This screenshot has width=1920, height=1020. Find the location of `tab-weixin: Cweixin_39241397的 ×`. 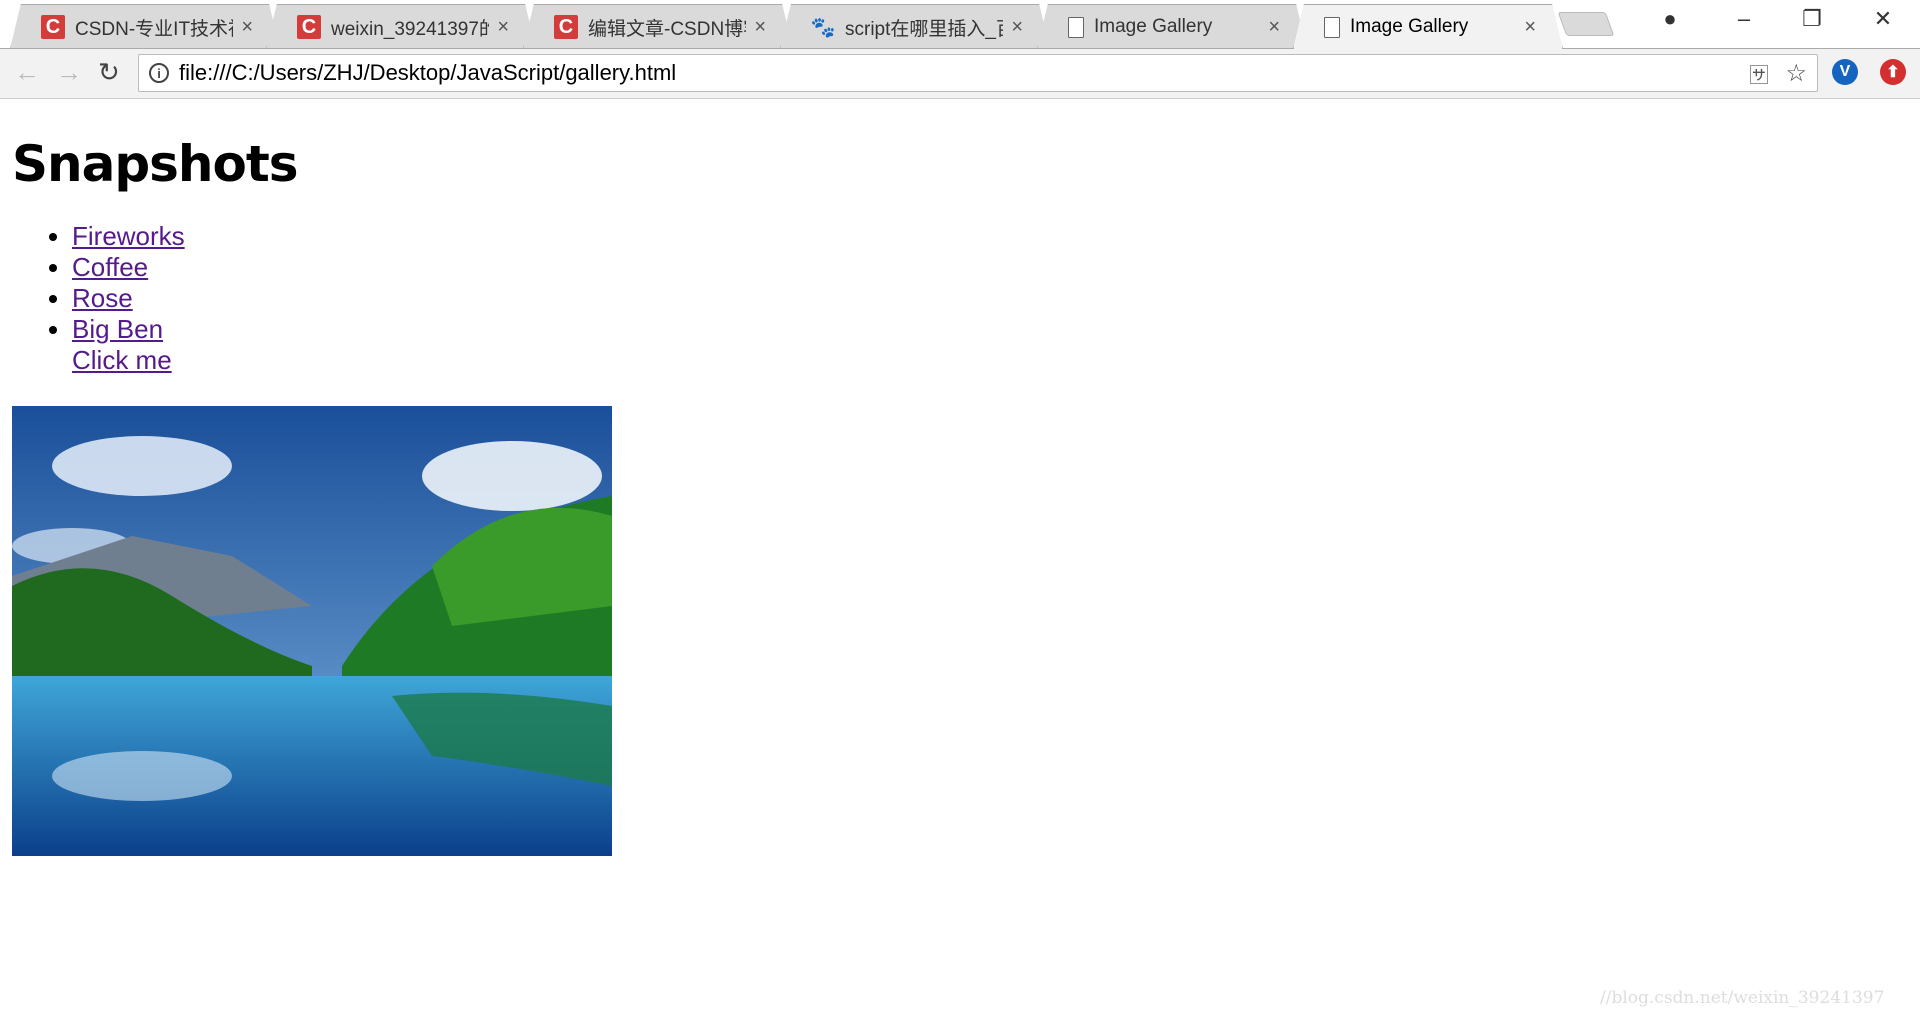

tab-weixin: Cweixin_39241397的 × is located at coordinates (401, 26).